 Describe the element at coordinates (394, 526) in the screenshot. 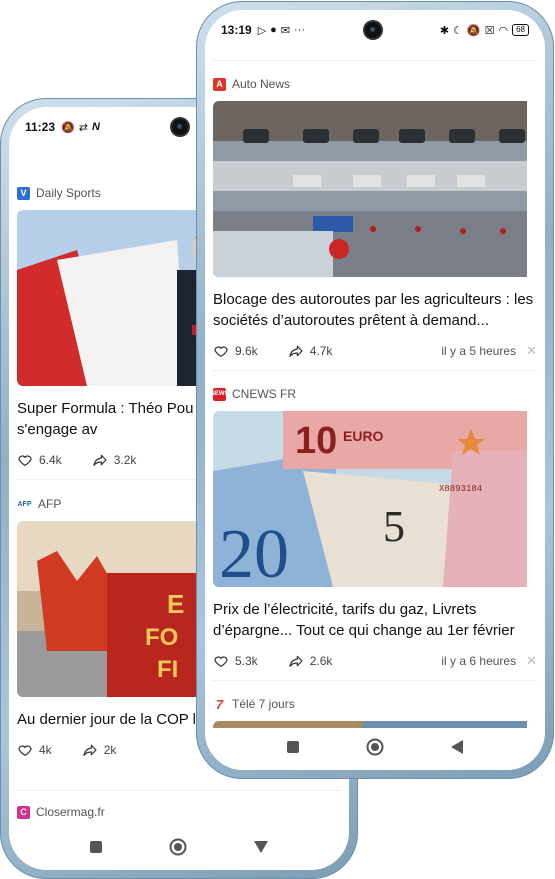

I see `svg-text: 5` at that location.